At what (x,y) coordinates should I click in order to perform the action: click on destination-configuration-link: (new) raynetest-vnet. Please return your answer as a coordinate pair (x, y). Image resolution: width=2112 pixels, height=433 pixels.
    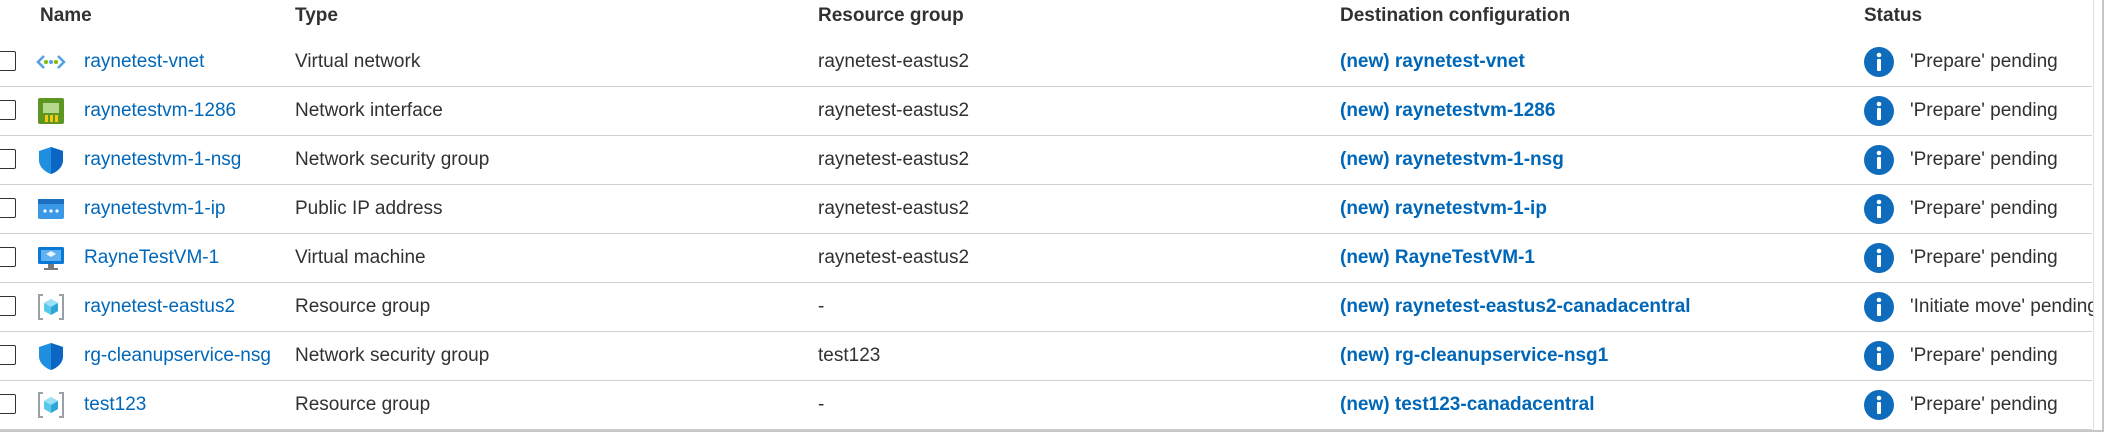
    Looking at the image, I should click on (1432, 62).